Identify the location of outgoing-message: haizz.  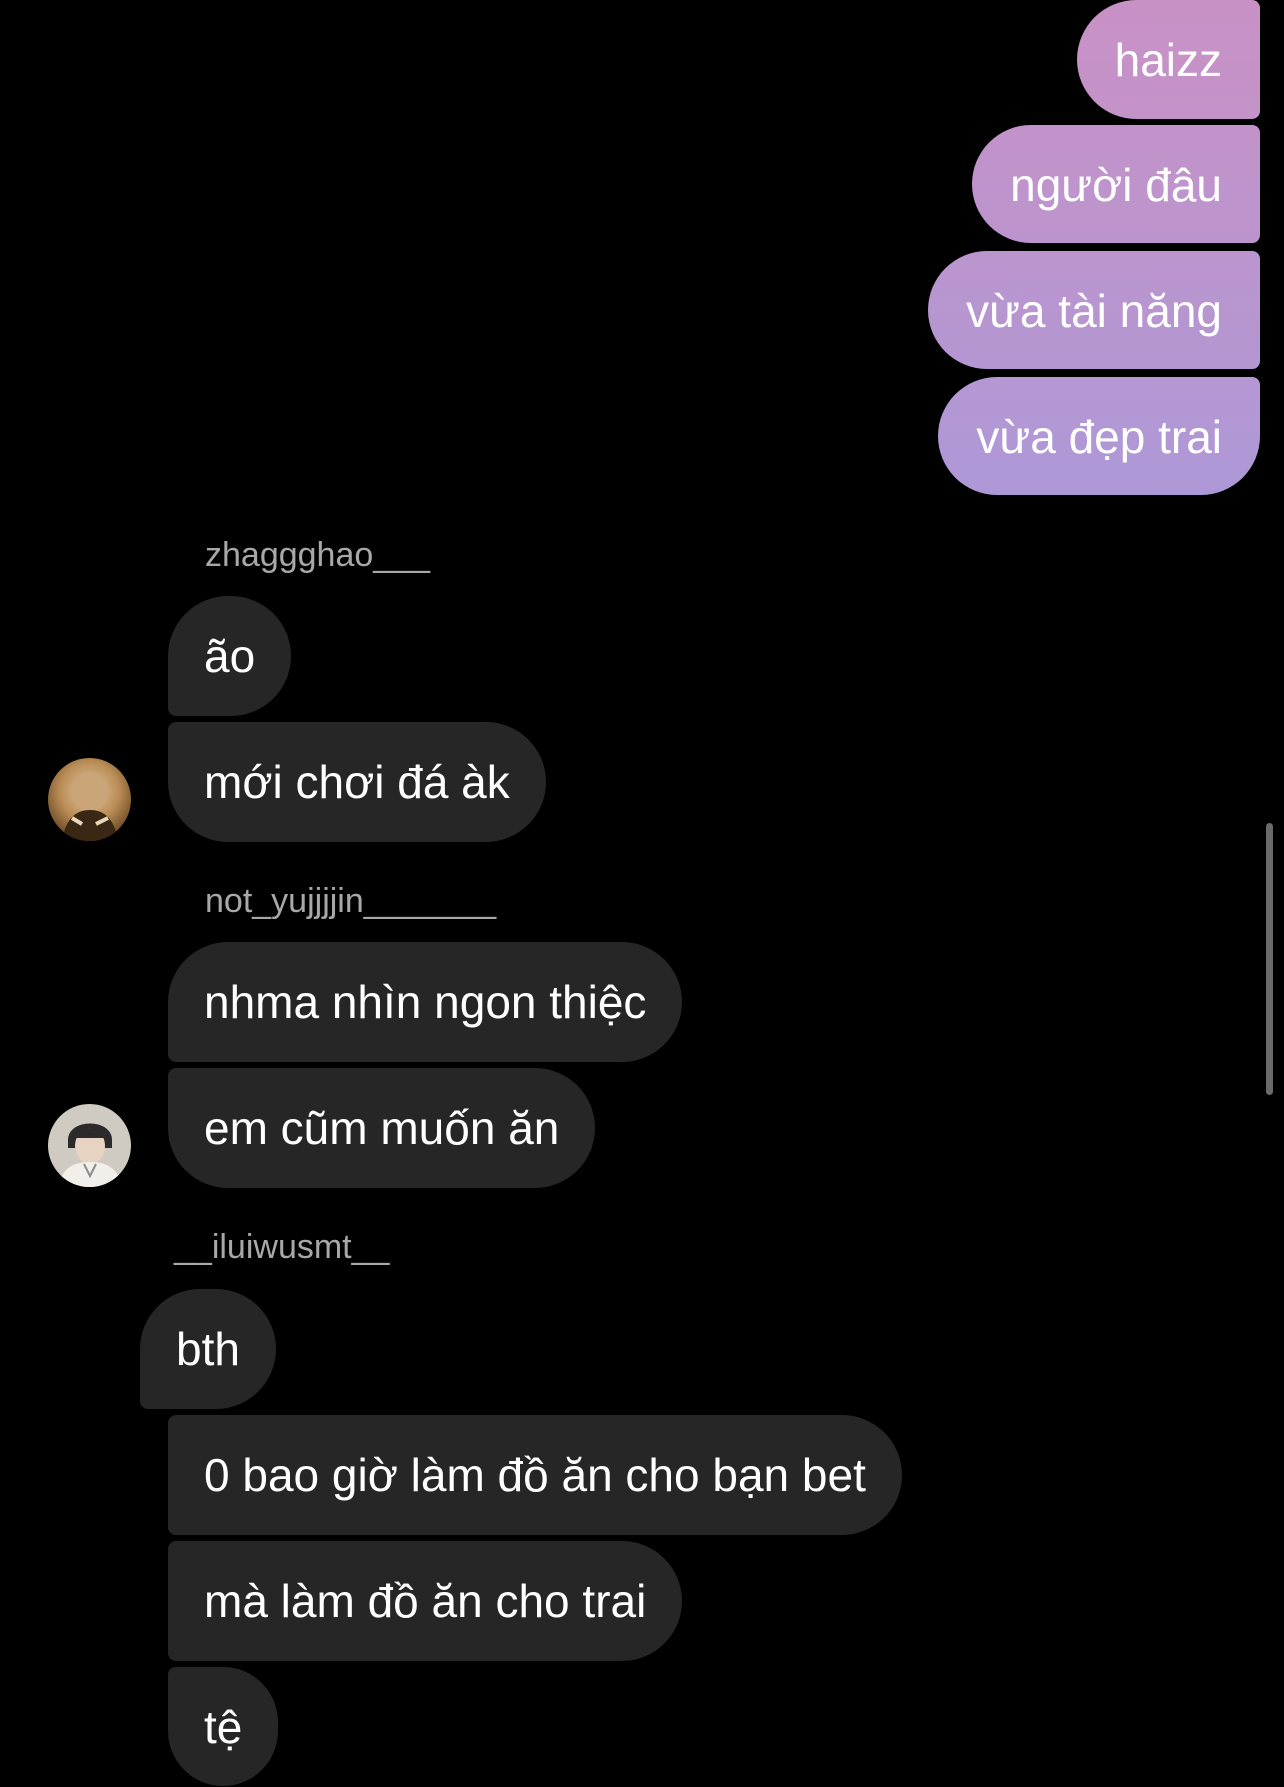
(1168, 59).